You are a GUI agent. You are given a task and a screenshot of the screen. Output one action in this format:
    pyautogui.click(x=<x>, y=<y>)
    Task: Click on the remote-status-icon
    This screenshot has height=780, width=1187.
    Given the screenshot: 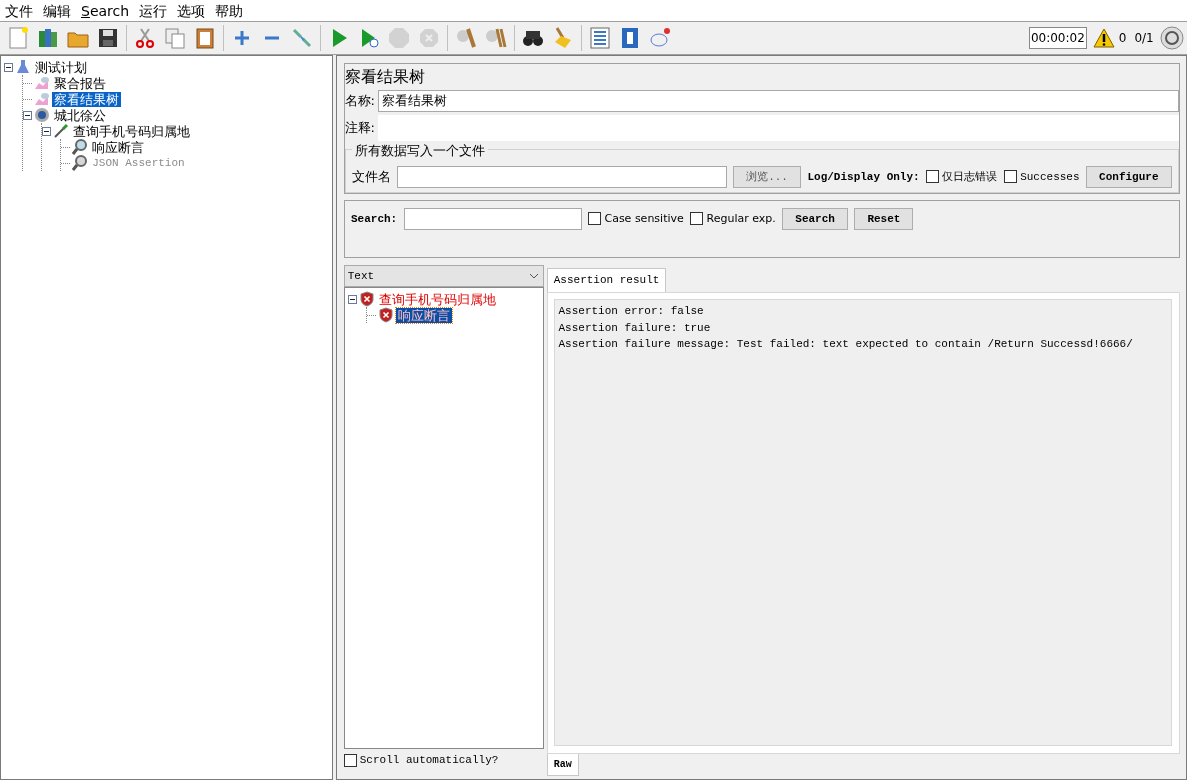 What is the action you would take?
    pyautogui.click(x=1171, y=38)
    